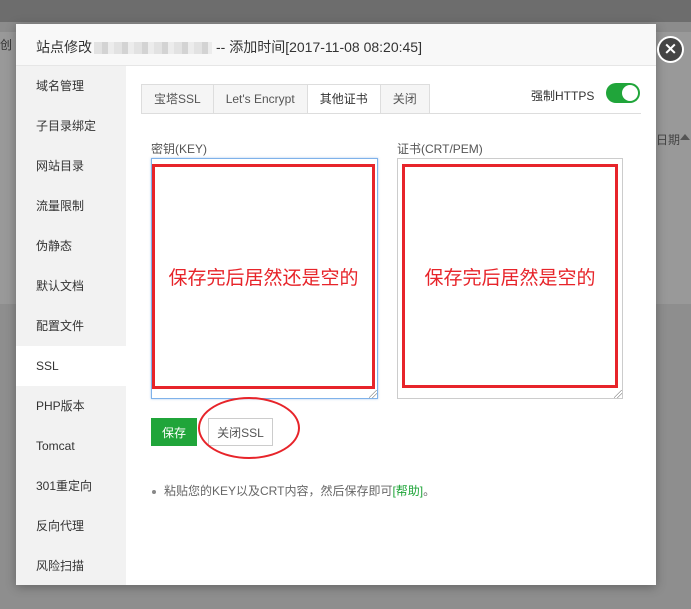 The width and height of the screenshot is (691, 609). I want to click on tab-divider, so click(391, 113).